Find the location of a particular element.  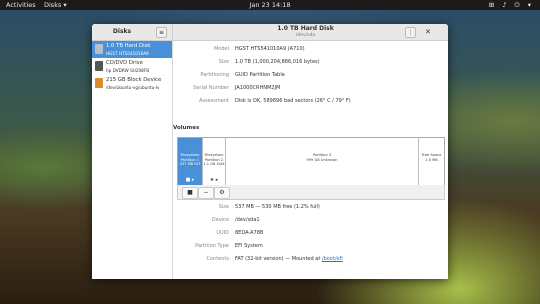

volume-label: Filesystem Partition 1 537 MB FAT is located at coordinates (190, 159).